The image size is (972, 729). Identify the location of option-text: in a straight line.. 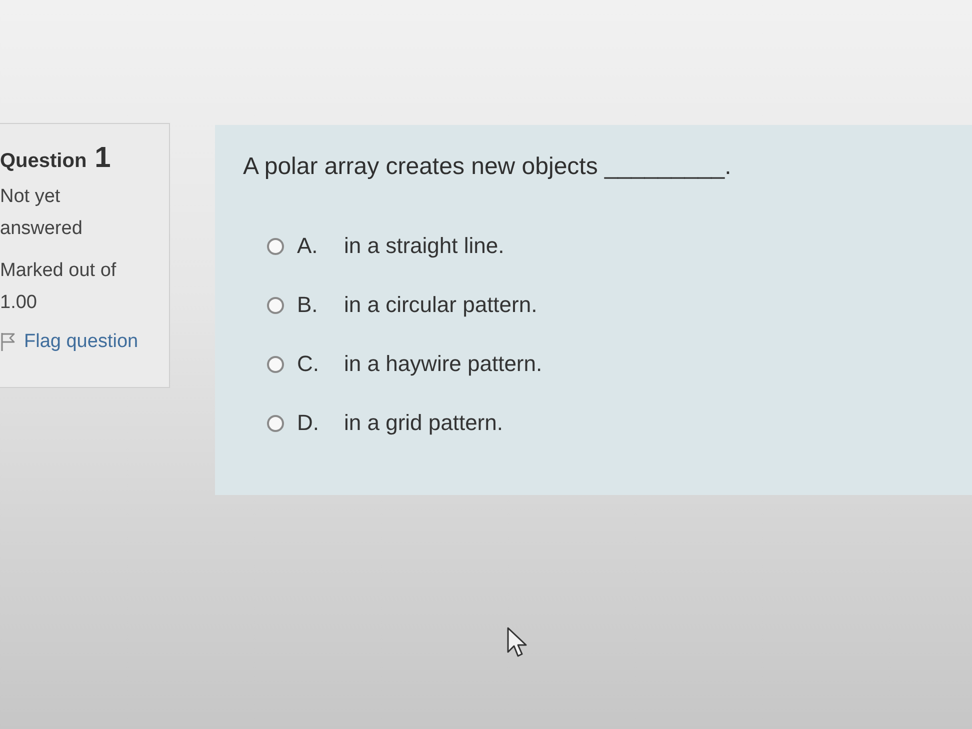
(424, 246).